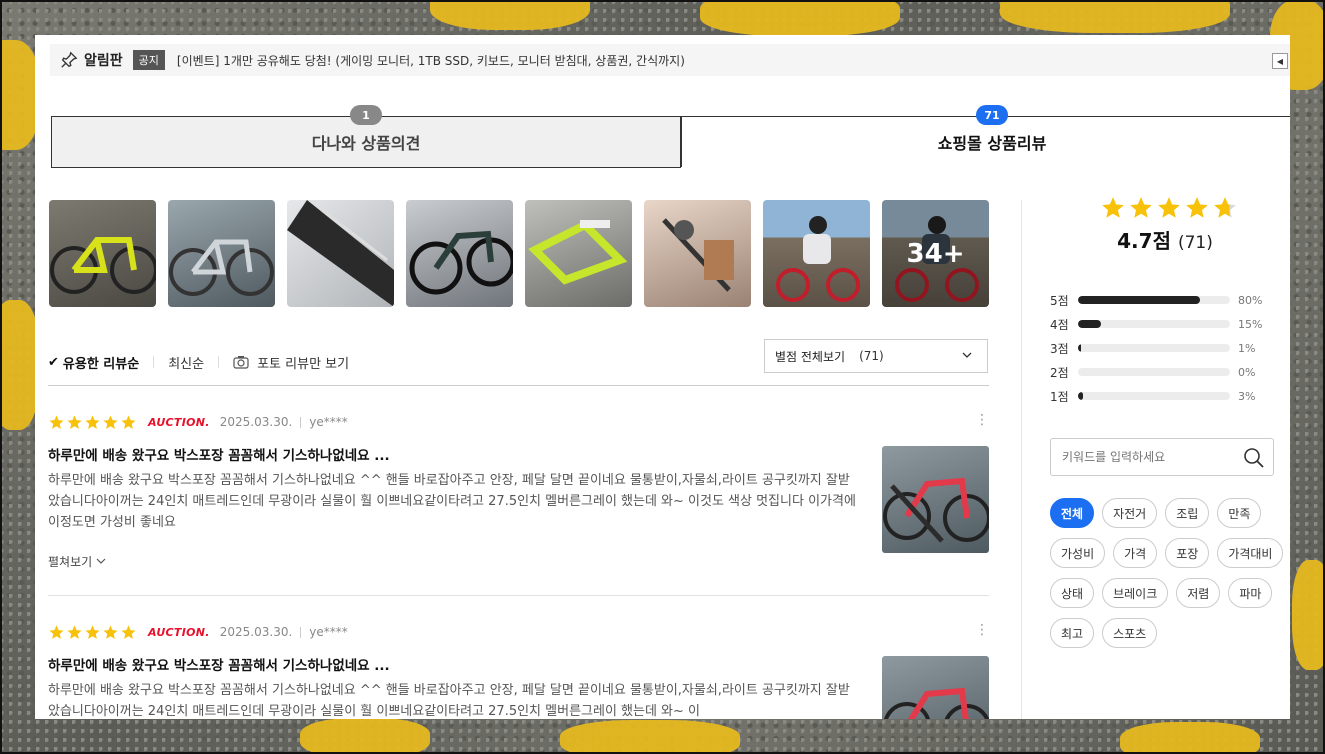 The height and width of the screenshot is (754, 1325). What do you see at coordinates (186, 362) in the screenshot?
I see `sort-latest: 최신순` at bounding box center [186, 362].